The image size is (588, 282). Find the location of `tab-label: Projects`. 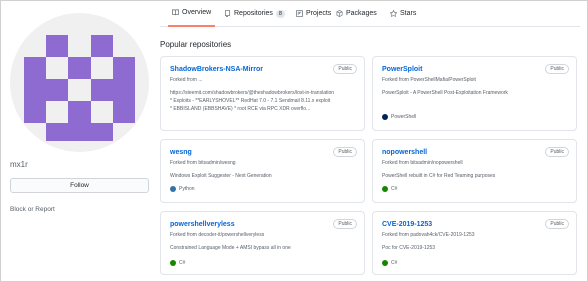

tab-label: Projects is located at coordinates (319, 13).